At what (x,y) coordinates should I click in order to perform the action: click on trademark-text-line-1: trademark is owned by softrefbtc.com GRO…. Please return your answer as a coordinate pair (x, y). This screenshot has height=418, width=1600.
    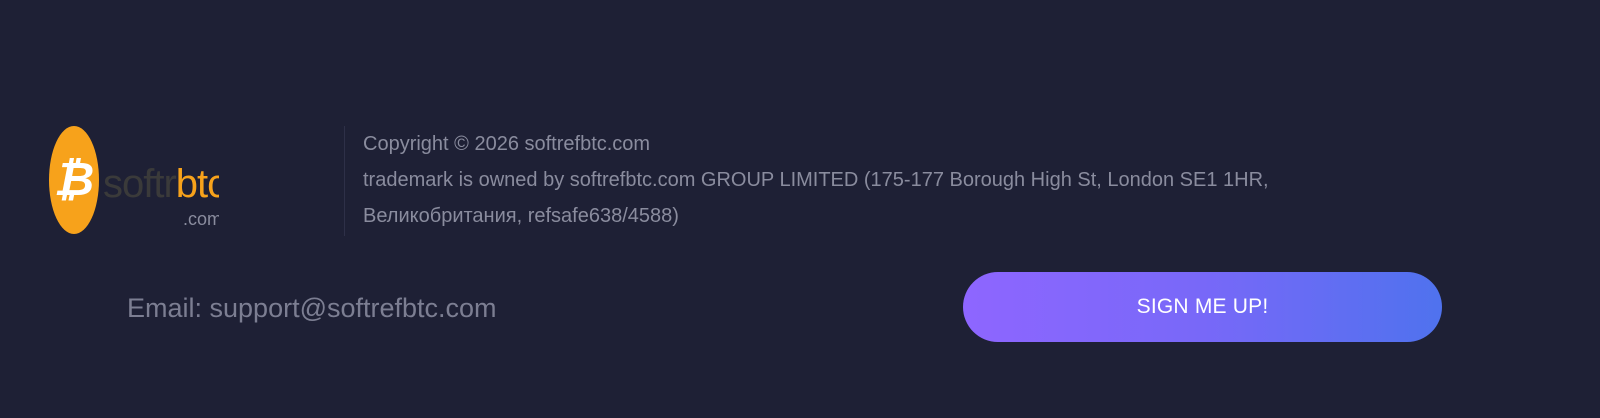
    Looking at the image, I should click on (816, 180).